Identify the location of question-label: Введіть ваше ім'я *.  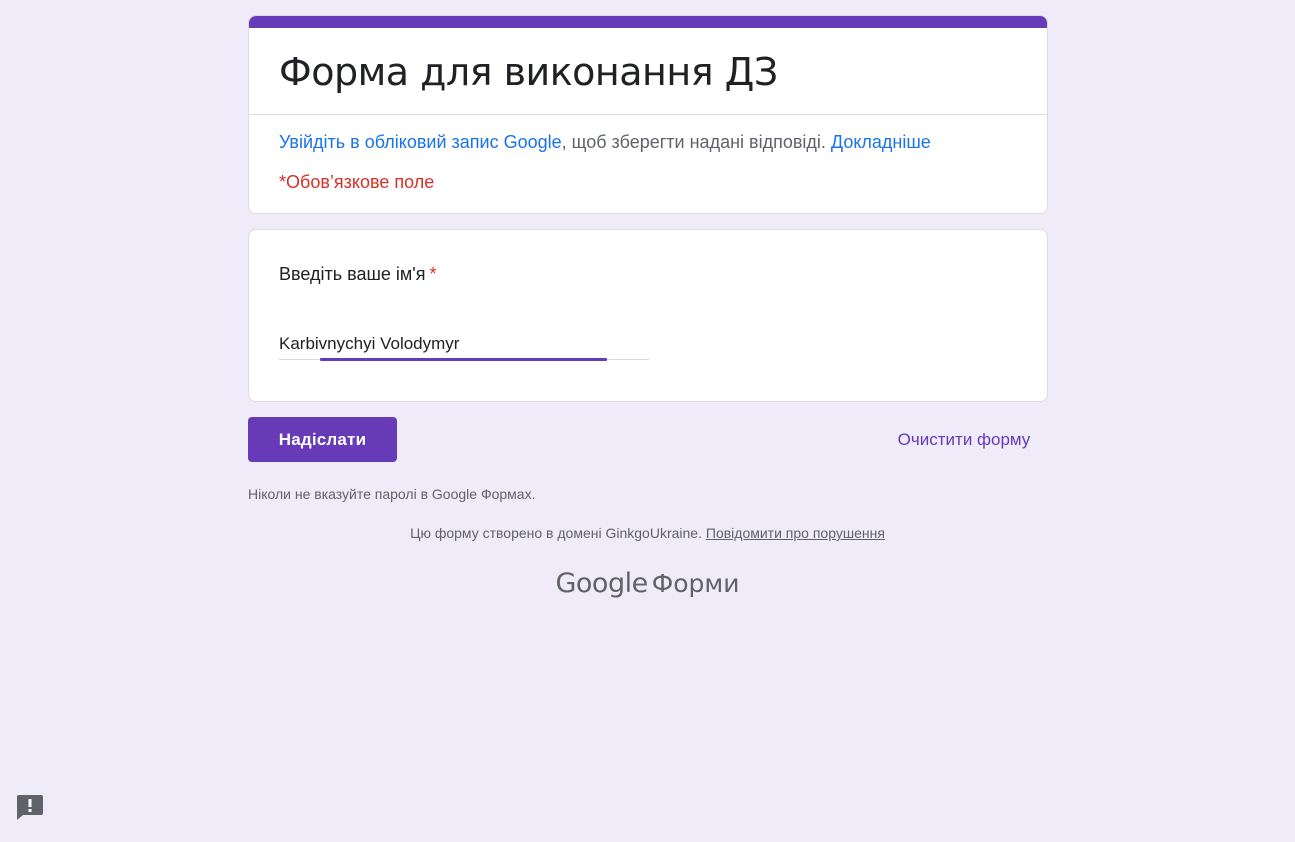
(358, 274).